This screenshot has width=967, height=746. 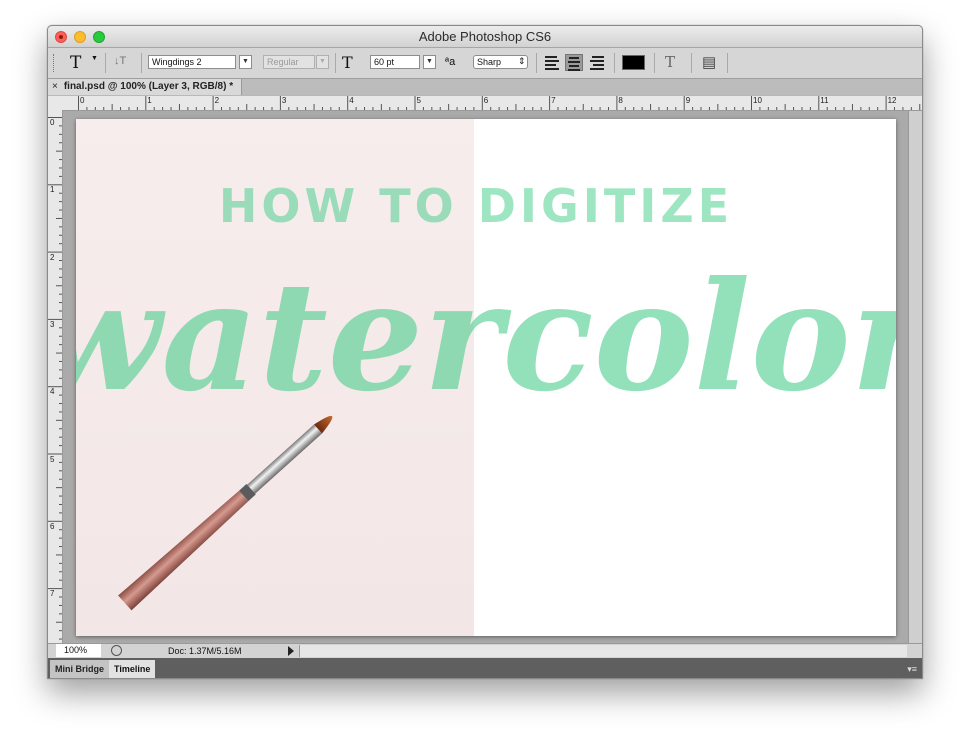 I want to click on panel-menu-icon: ▾≡, so click(x=912, y=669).